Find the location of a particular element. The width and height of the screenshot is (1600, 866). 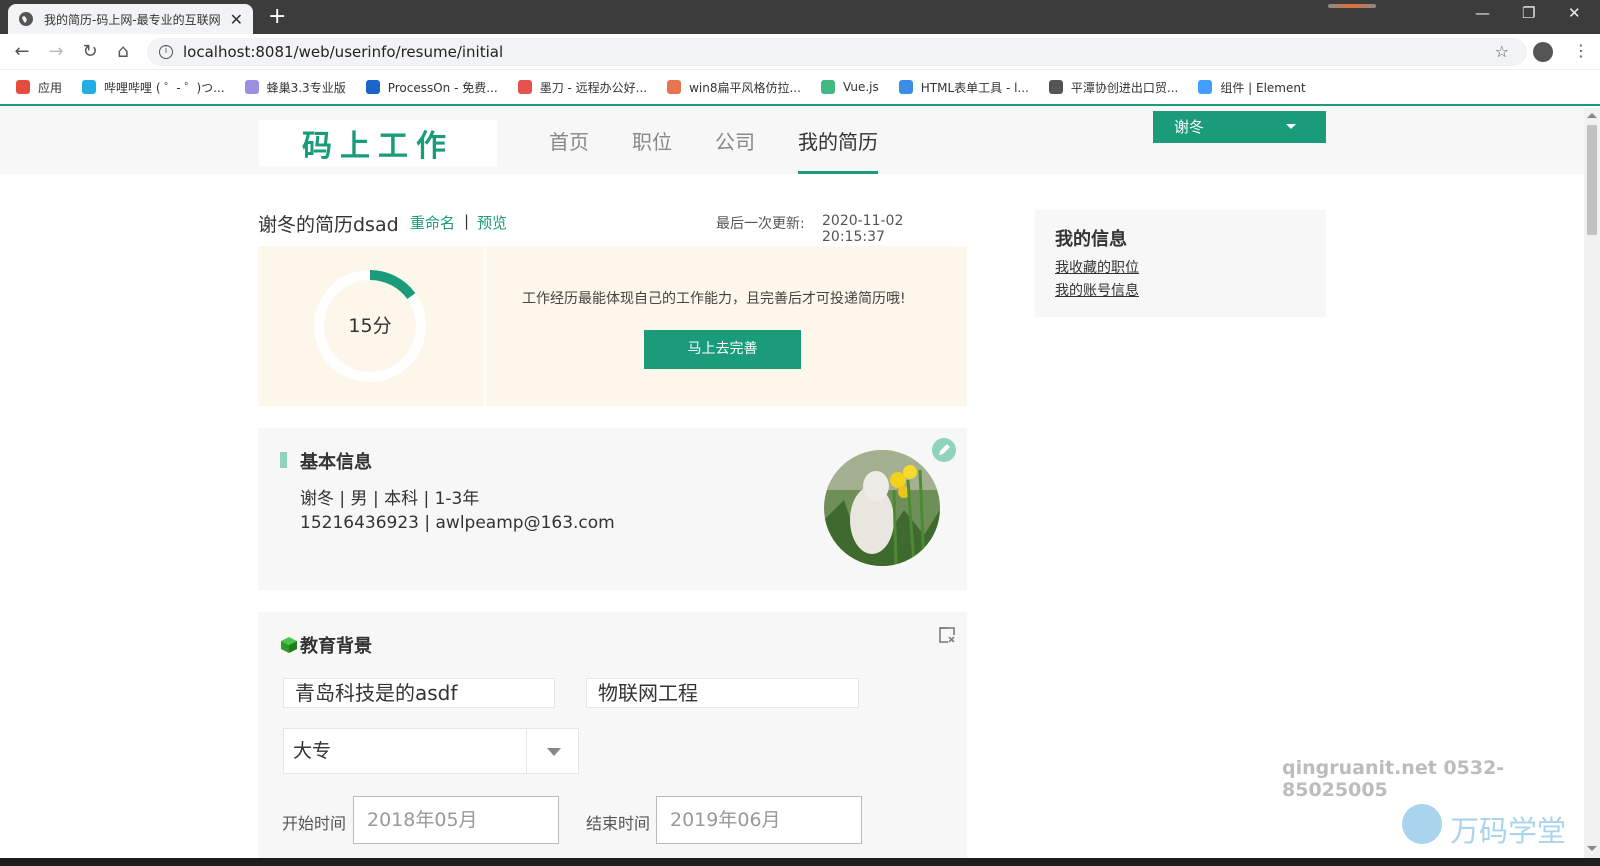

score-tip: 工作经历最能体现自己的工作能力，且完善后才可投递简历哦! is located at coordinates (714, 299).